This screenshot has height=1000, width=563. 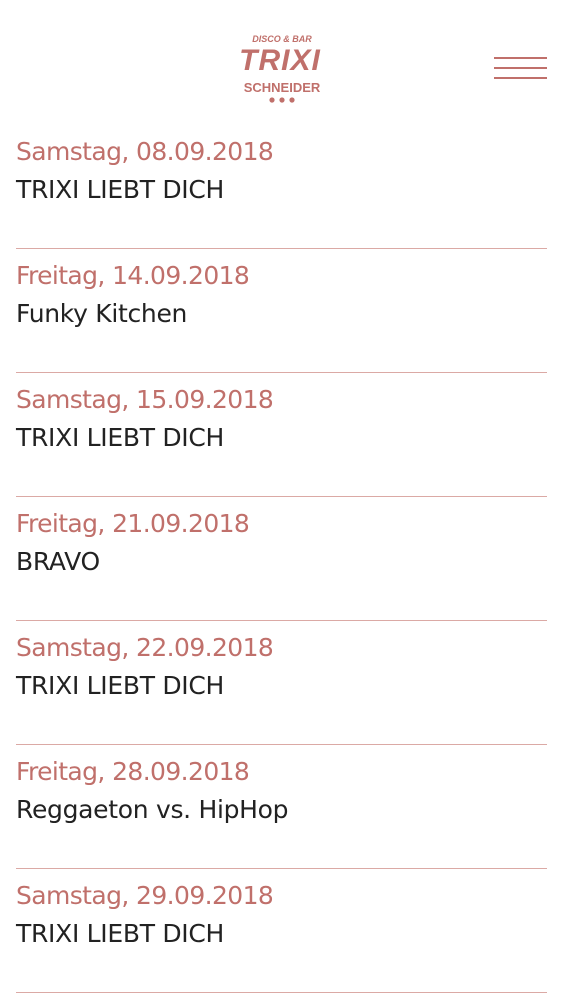 What do you see at coordinates (281, 311) in the screenshot?
I see `event-item: Freitag, 14.09.2018 Funky Kitchen` at bounding box center [281, 311].